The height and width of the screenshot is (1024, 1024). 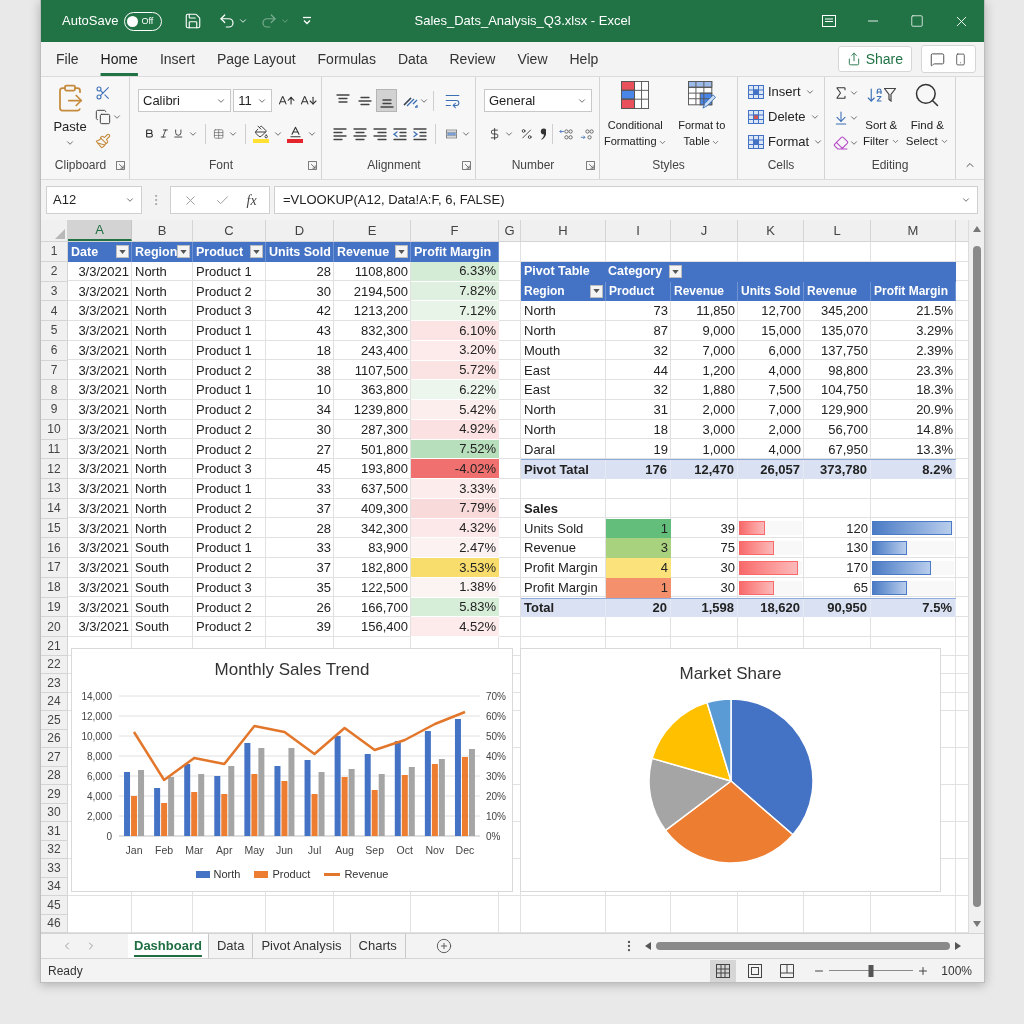 I want to click on cells-button: Insert, so click(x=784, y=91).